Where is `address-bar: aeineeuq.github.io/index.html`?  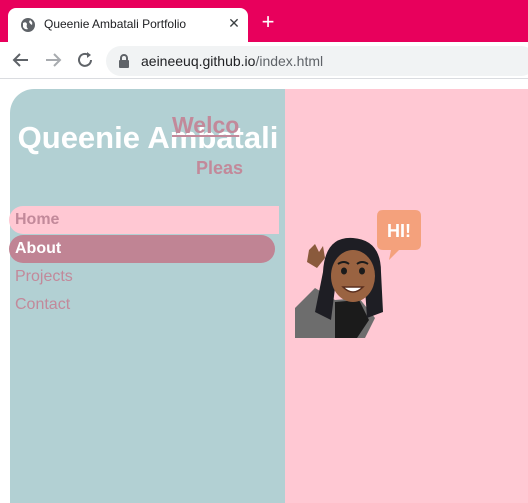 address-bar: aeineeuq.github.io/index.html is located at coordinates (317, 61).